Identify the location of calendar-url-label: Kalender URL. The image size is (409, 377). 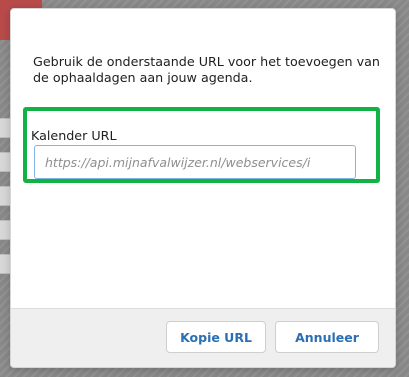
(74, 135).